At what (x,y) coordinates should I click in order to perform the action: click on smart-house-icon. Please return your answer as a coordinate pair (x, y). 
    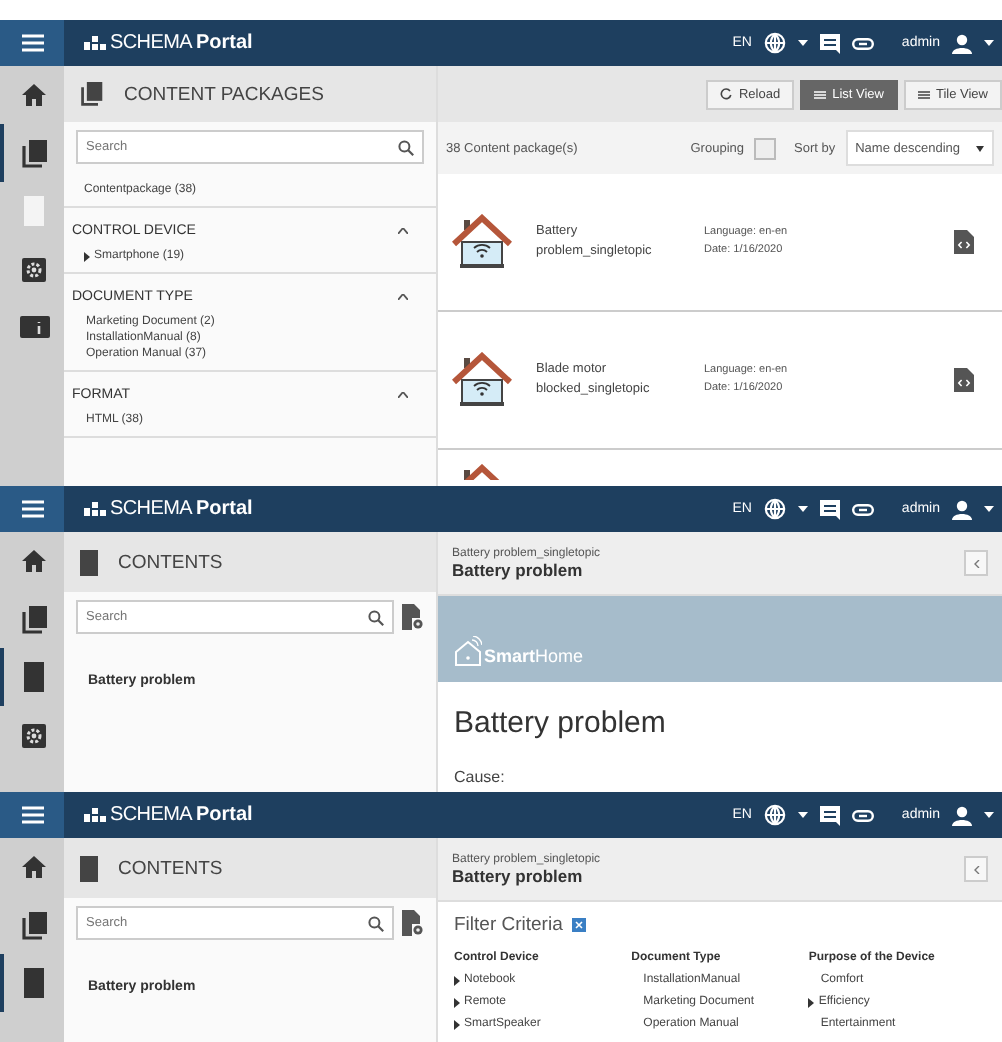
    Looking at the image, I should click on (468, 651).